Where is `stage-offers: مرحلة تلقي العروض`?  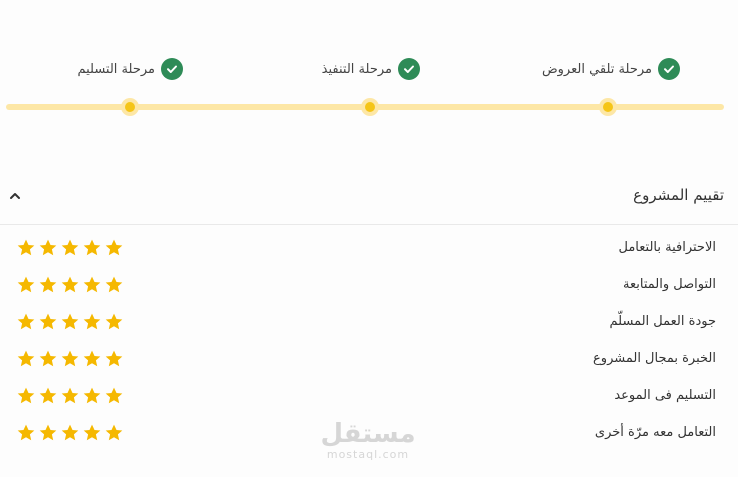 stage-offers: مرحلة تلقي العروض is located at coordinates (611, 69).